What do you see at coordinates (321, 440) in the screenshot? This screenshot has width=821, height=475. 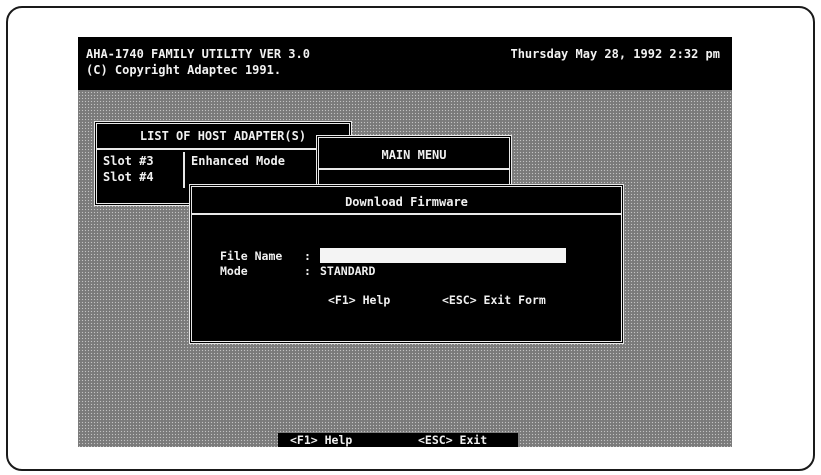 I see `footer-help-hint: <F1> Help` at bounding box center [321, 440].